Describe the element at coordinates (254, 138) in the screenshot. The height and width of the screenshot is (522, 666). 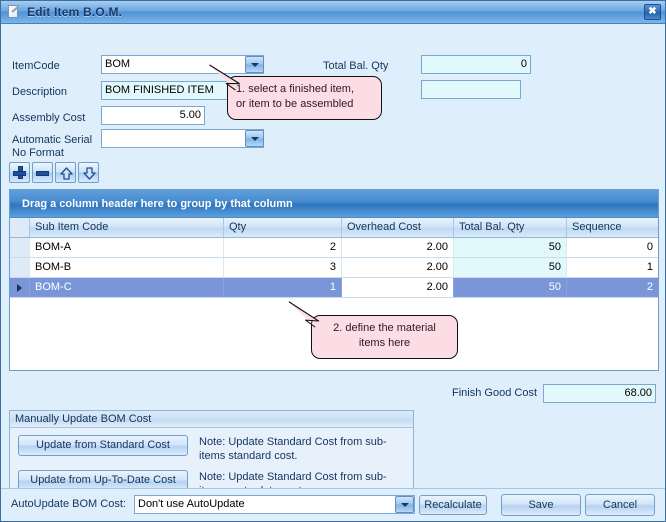
I see `serial-chevron-down-icon` at that location.